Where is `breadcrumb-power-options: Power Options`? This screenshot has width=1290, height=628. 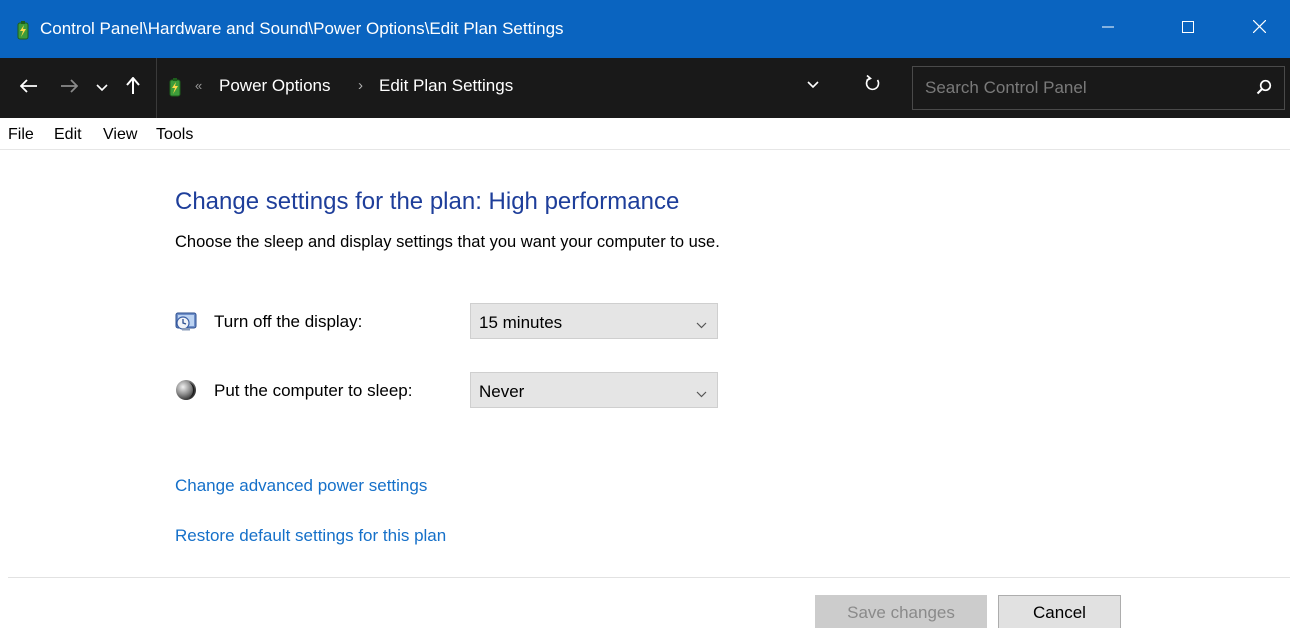 breadcrumb-power-options: Power Options is located at coordinates (275, 86).